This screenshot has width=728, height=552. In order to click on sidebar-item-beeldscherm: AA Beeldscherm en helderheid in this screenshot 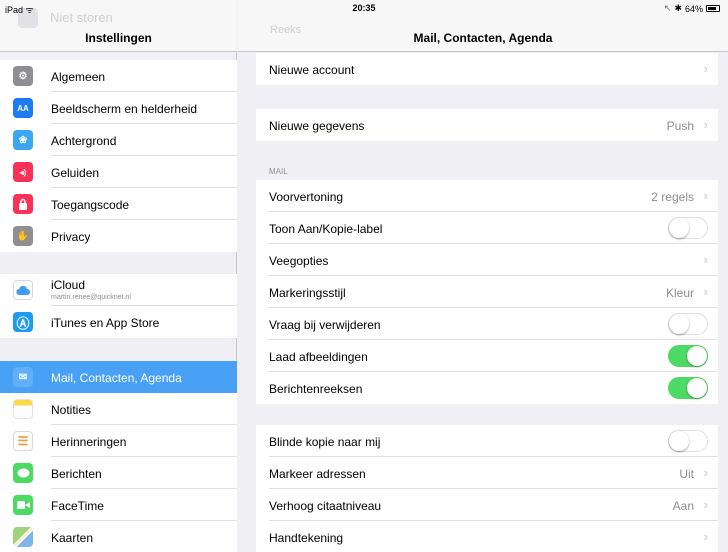, I will do `click(118, 108)`.